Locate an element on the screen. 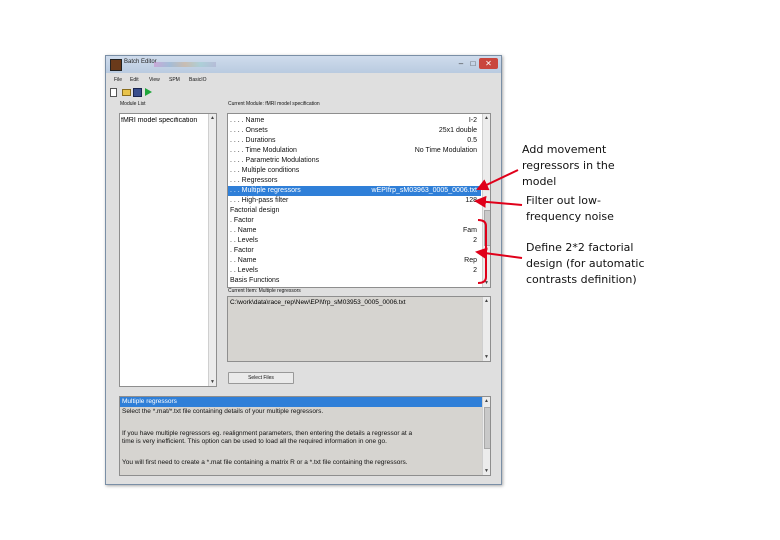 This screenshot has width=780, height=540. filter-annotation: Filter out low- frequency noise is located at coordinates (570, 208).